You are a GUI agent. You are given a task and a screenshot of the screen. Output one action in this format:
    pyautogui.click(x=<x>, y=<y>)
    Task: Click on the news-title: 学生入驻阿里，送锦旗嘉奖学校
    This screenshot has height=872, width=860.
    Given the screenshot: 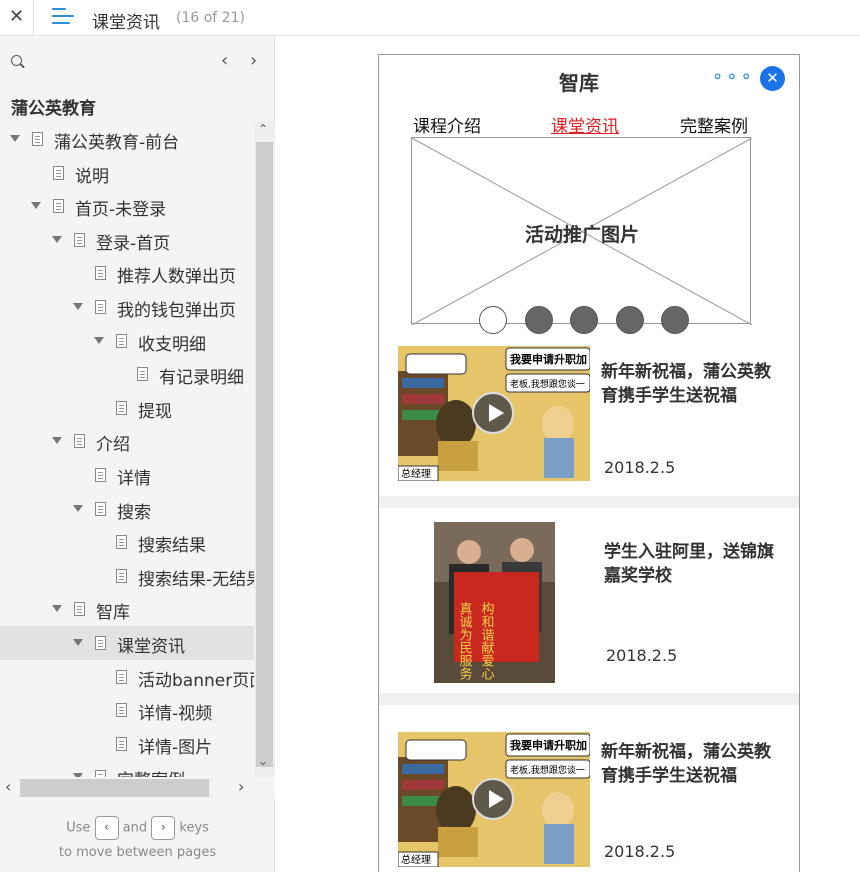 What is the action you would take?
    pyautogui.click(x=689, y=564)
    